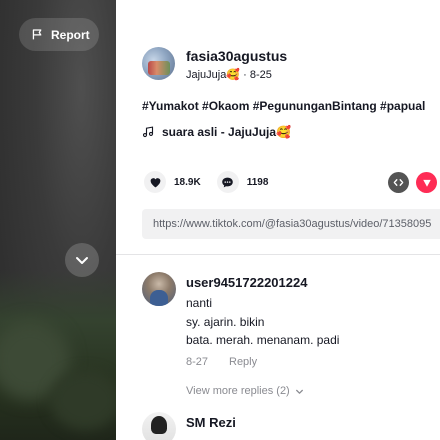  I want to click on video-frame, so click(58, 355).